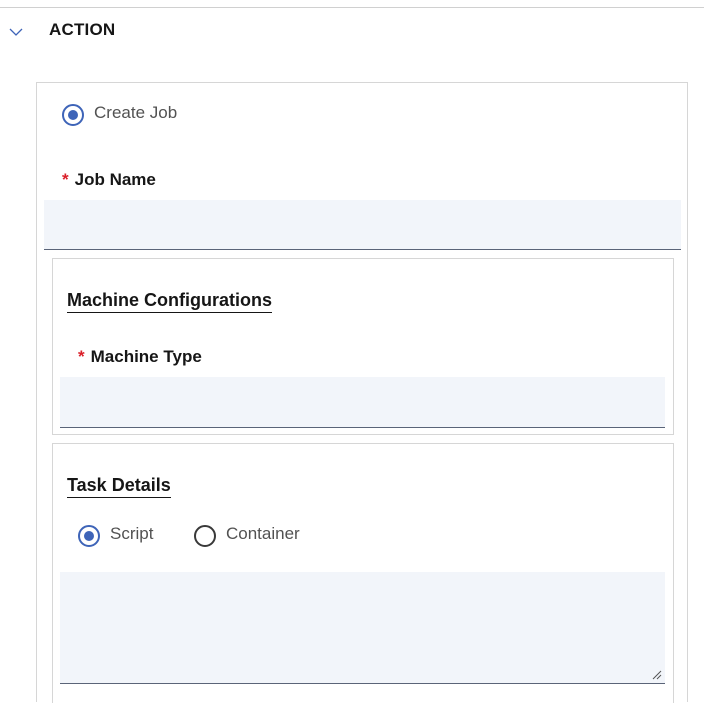 The width and height of the screenshot is (704, 703). I want to click on machine-config-title: Machine Configurations, so click(170, 301).